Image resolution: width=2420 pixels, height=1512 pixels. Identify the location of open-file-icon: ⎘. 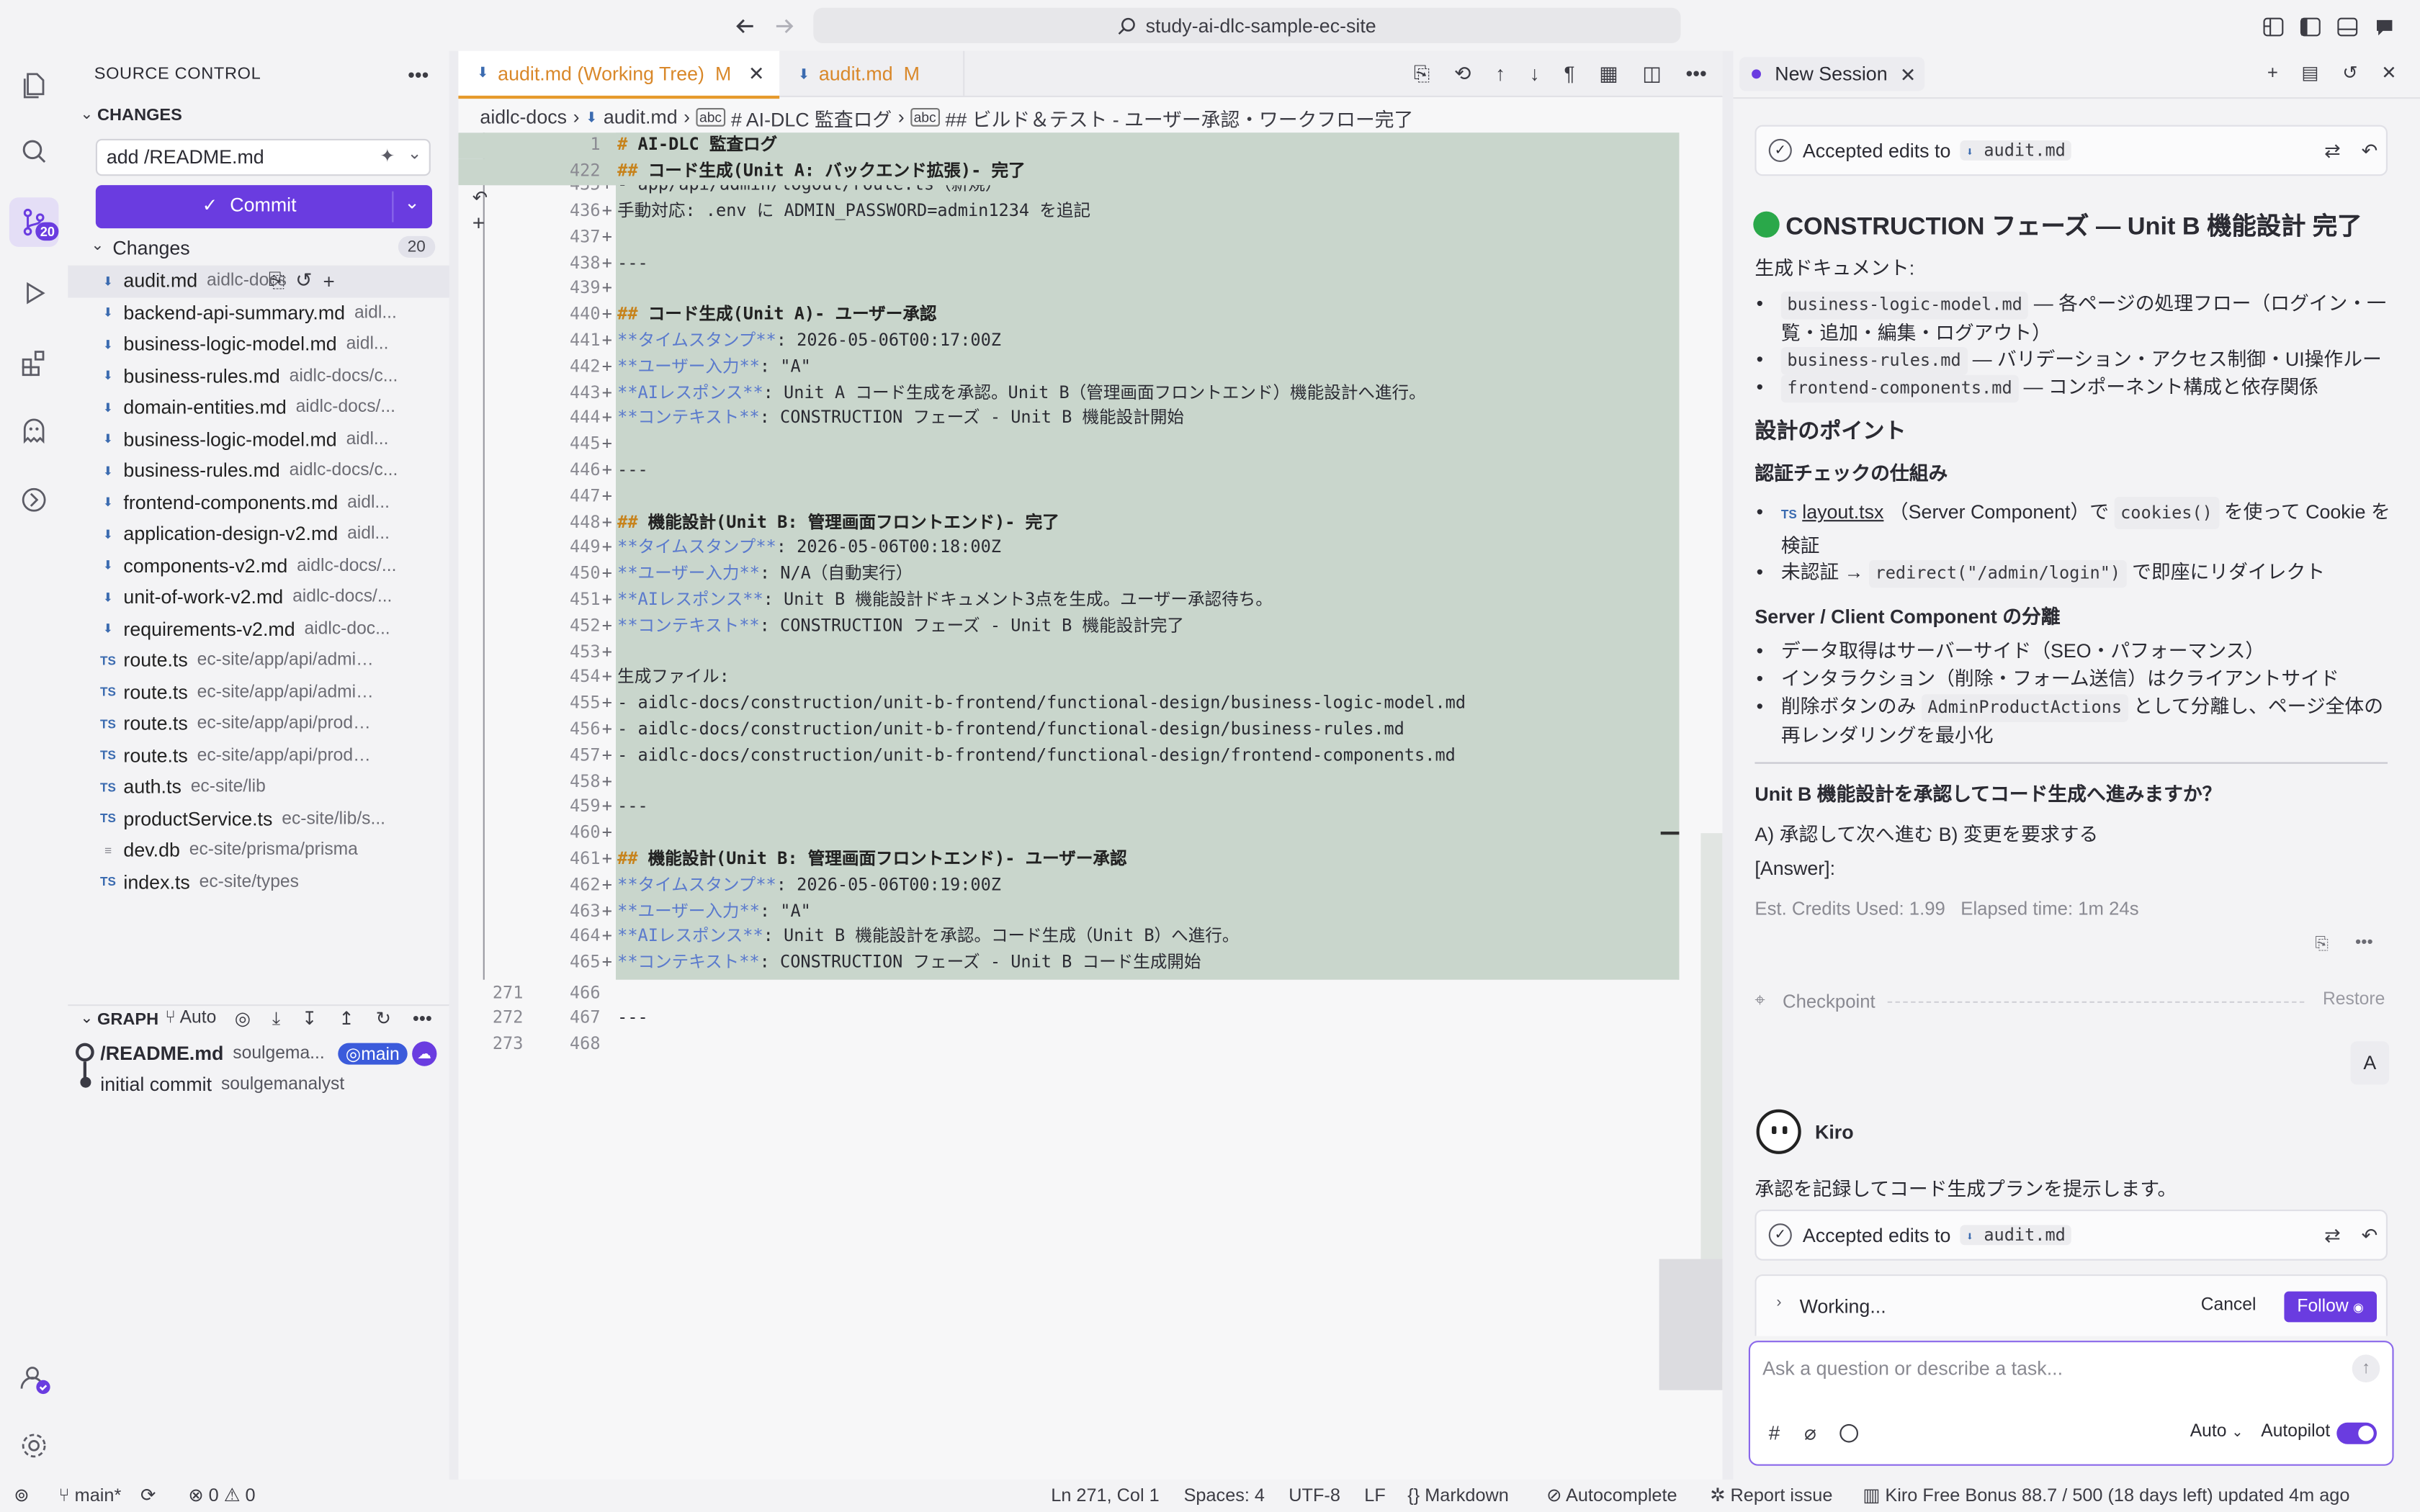
(1422, 74).